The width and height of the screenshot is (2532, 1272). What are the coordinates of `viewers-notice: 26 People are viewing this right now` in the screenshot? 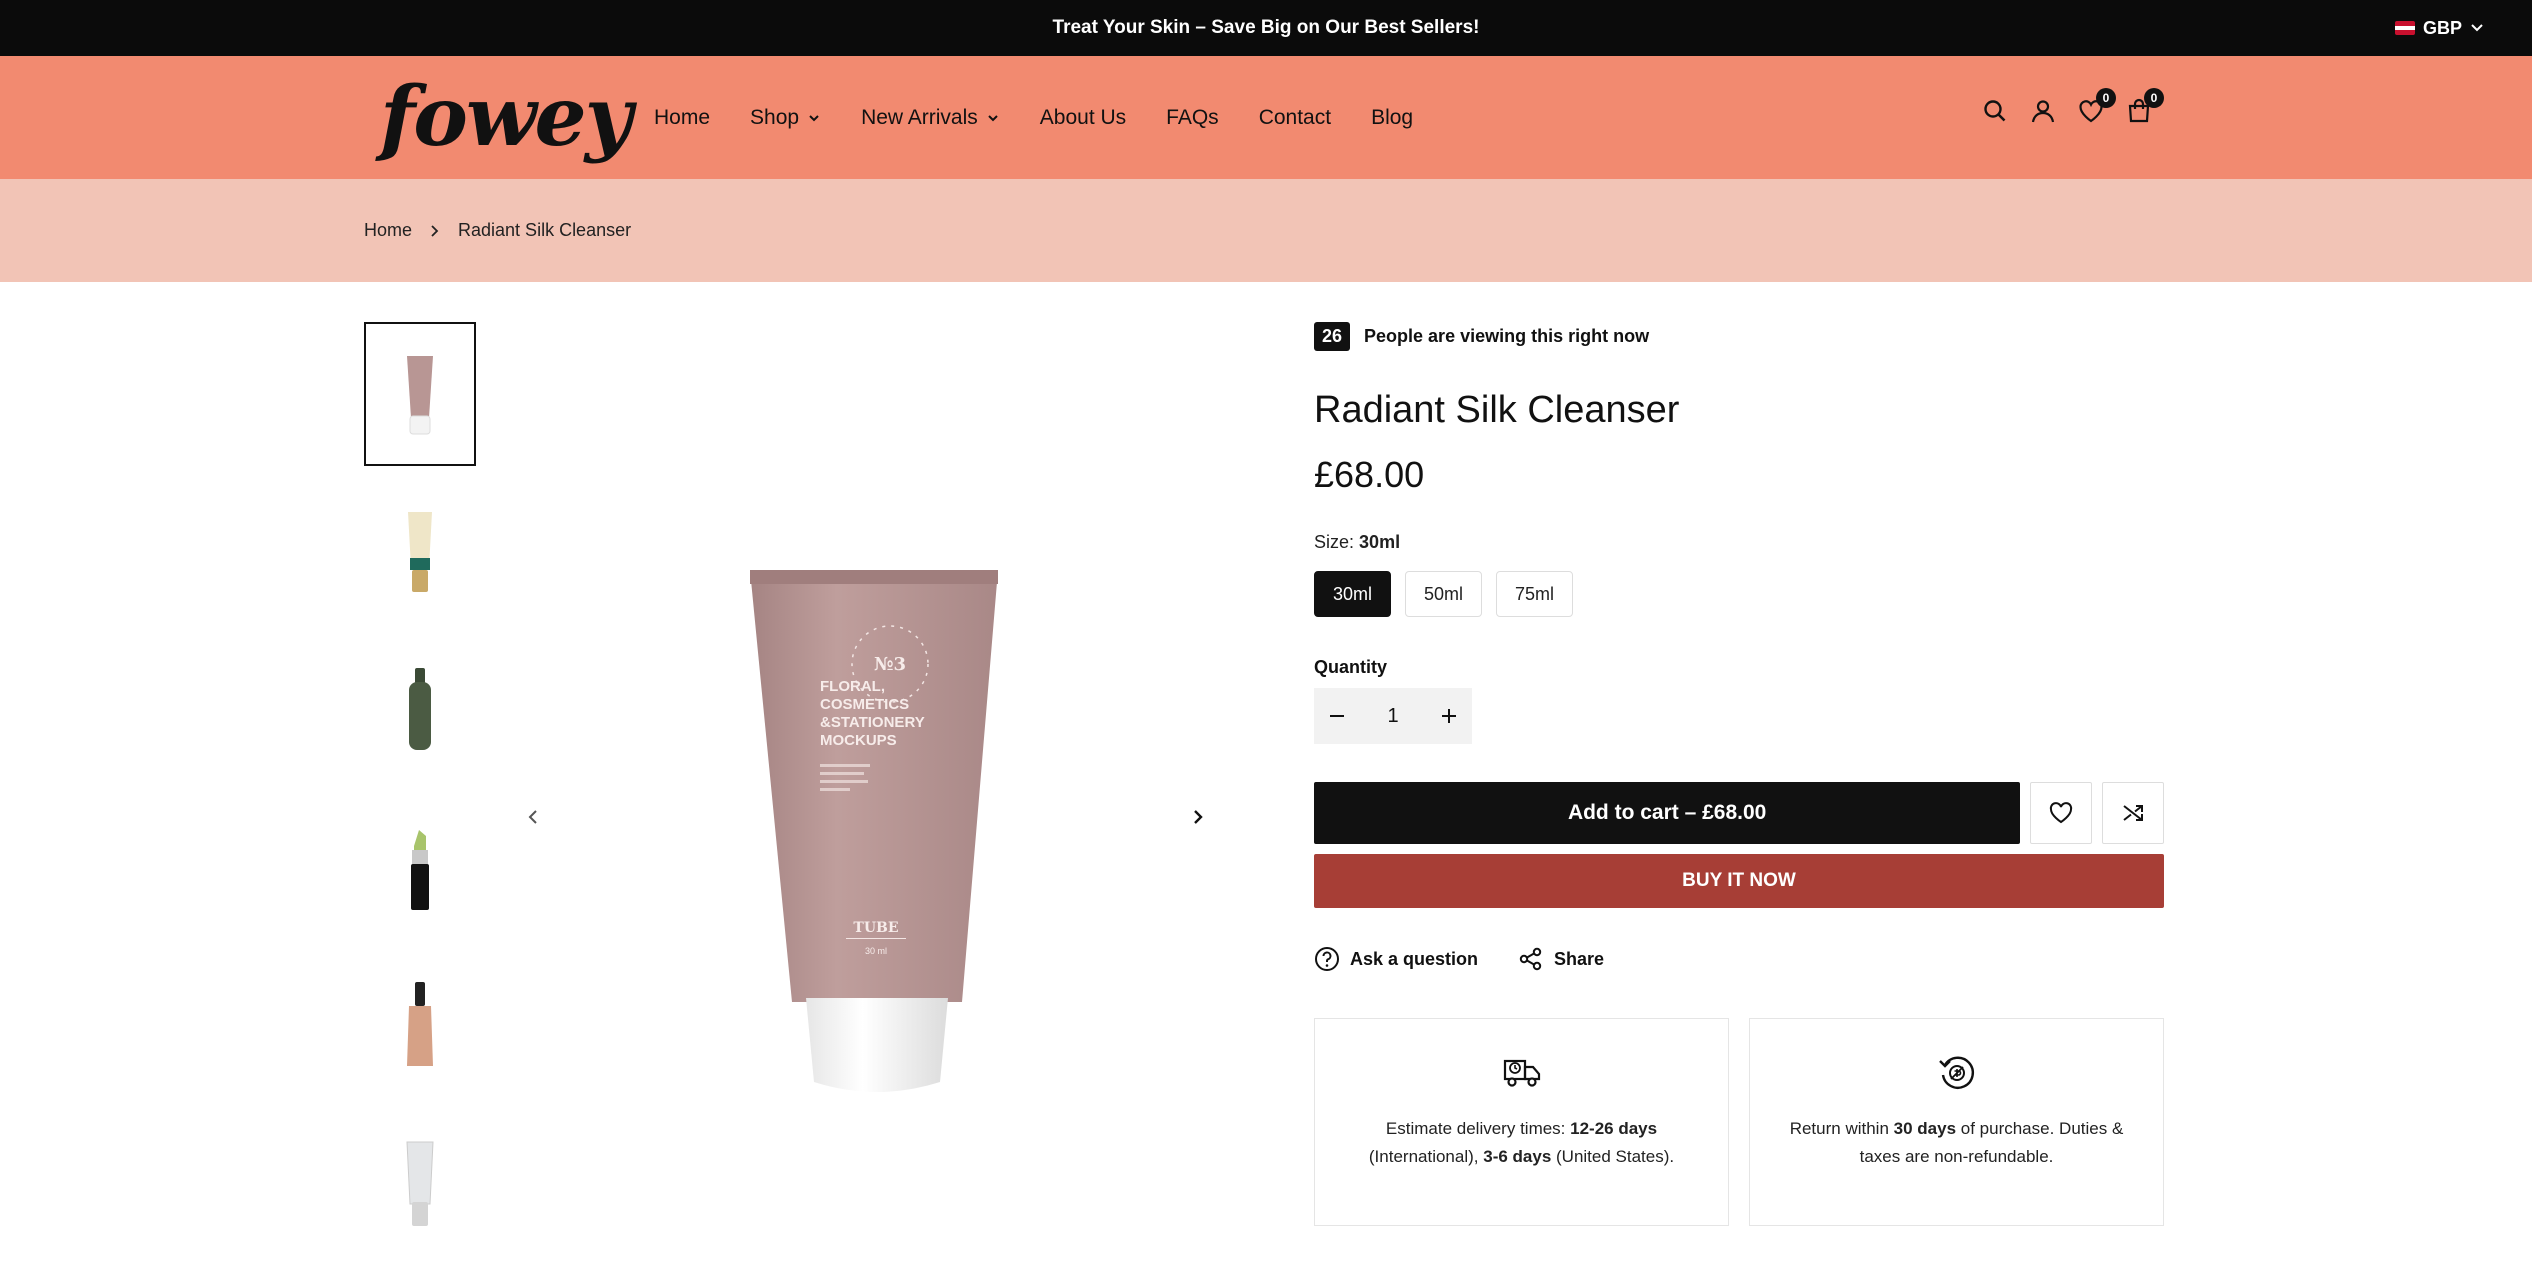 It's located at (1739, 336).